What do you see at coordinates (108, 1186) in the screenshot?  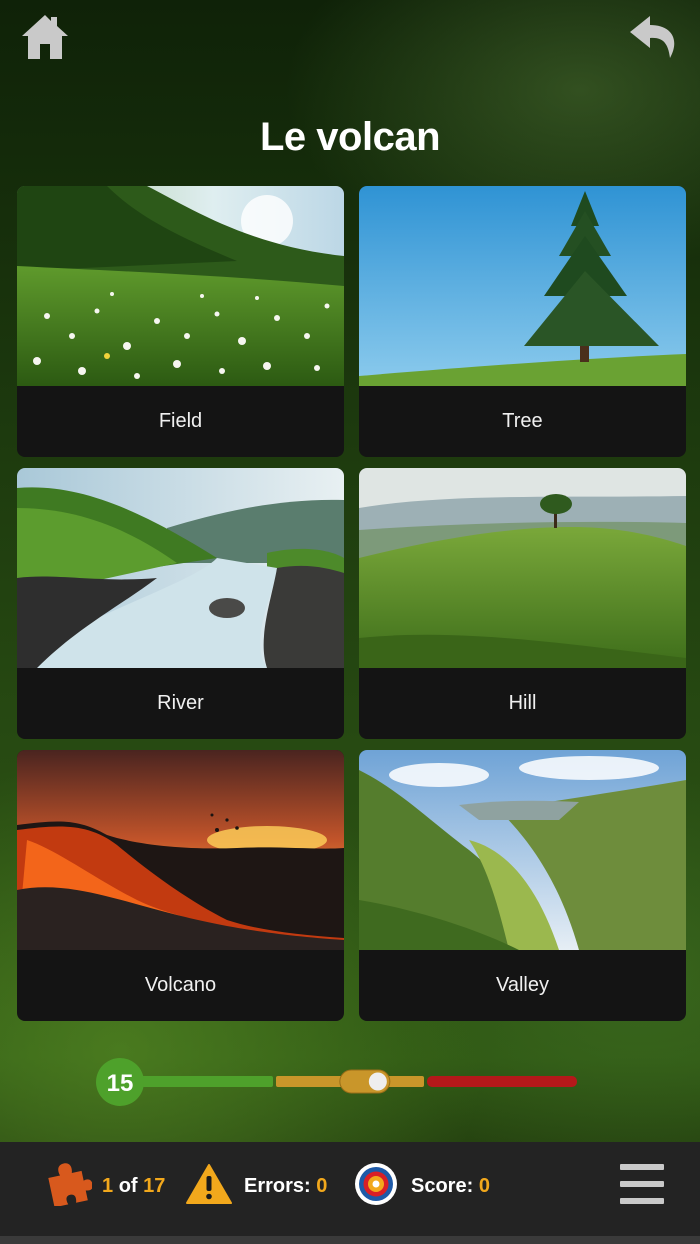 I see `progress-current: 1` at bounding box center [108, 1186].